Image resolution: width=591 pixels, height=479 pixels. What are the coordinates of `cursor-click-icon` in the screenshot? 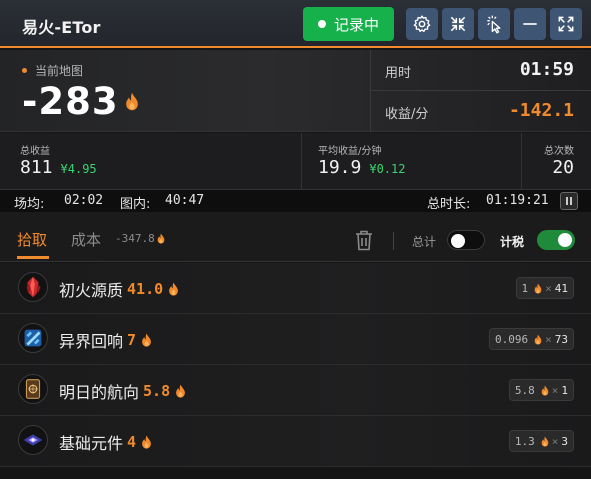 It's located at (494, 24).